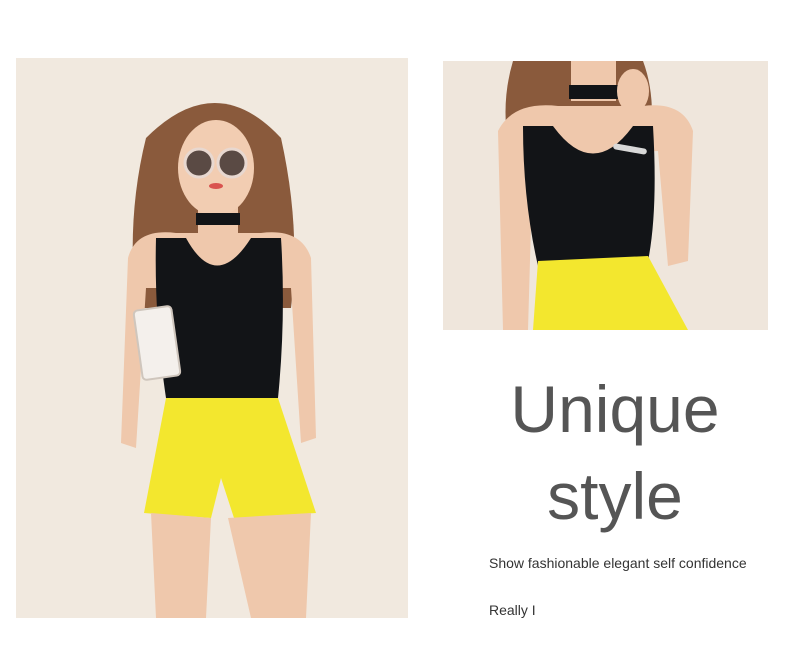 The height and width of the screenshot is (667, 790). Describe the element at coordinates (615, 496) in the screenshot. I see `headline-line-2: style` at that location.